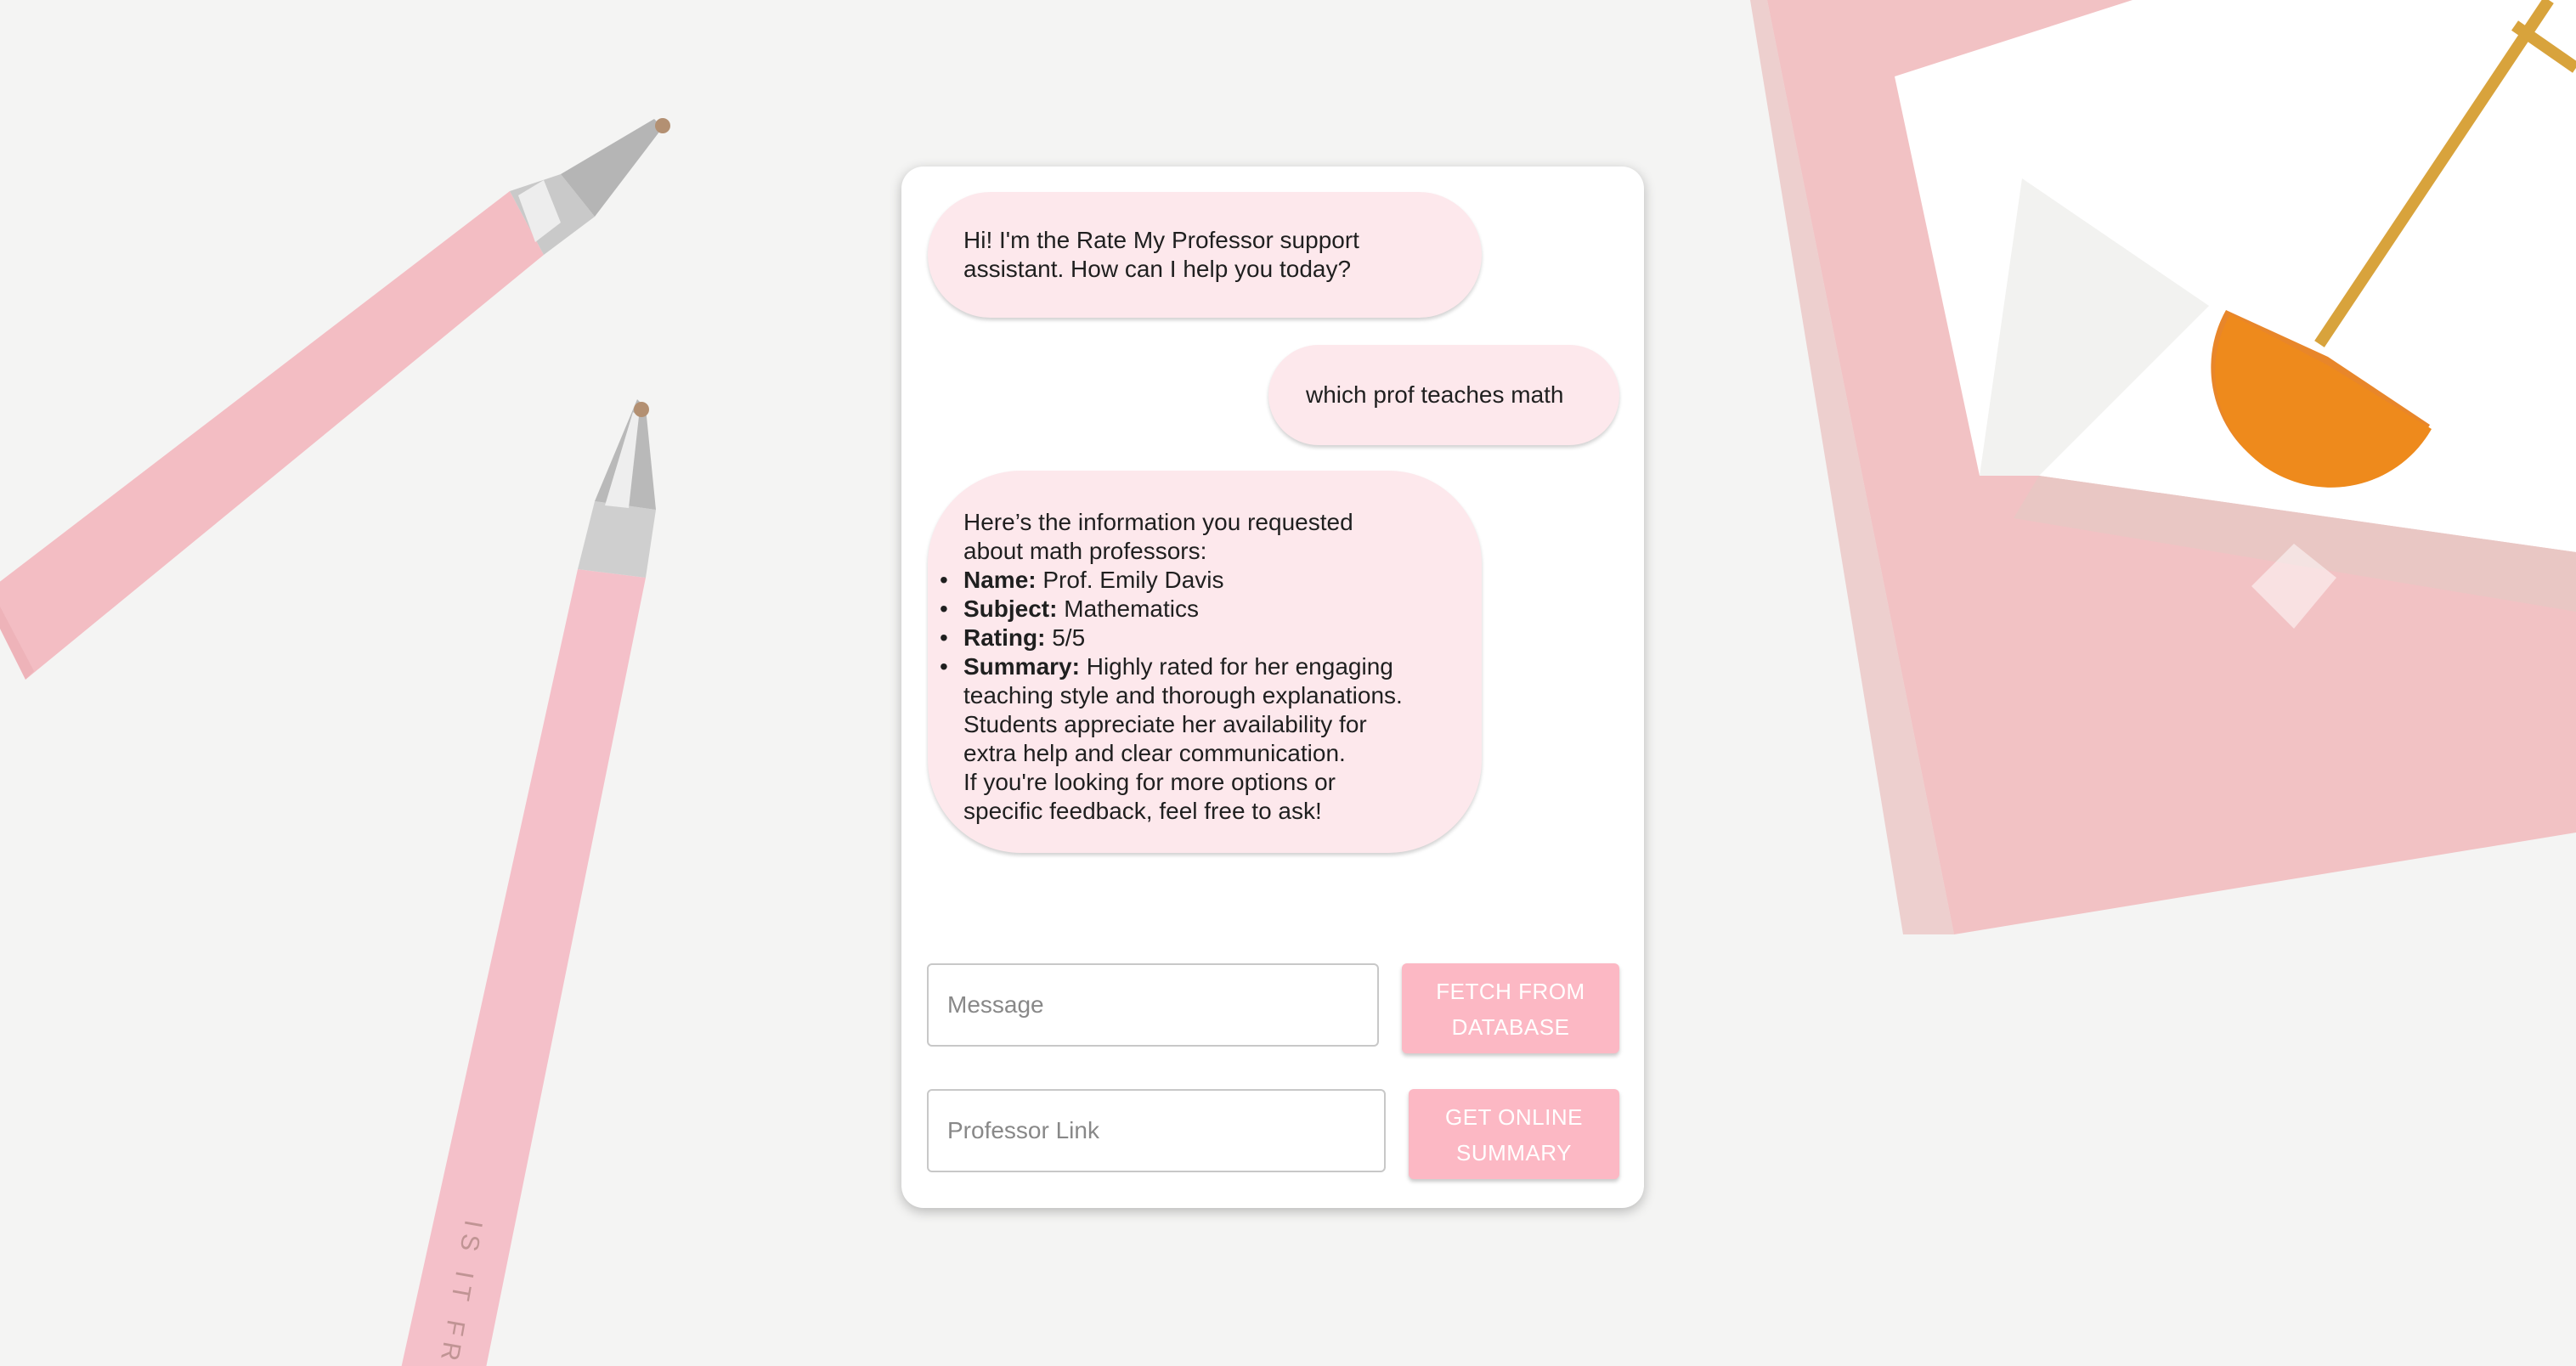 This screenshot has width=2576, height=1366. I want to click on button-label-line: FETCH FROM, so click(1510, 991).